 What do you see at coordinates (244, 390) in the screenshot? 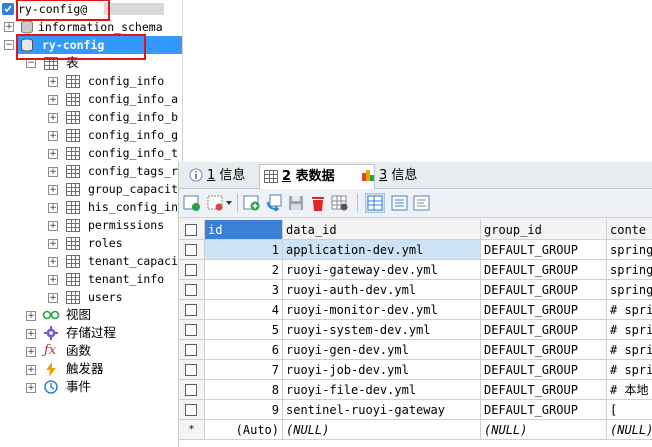
I see `cell-id: 8` at bounding box center [244, 390].